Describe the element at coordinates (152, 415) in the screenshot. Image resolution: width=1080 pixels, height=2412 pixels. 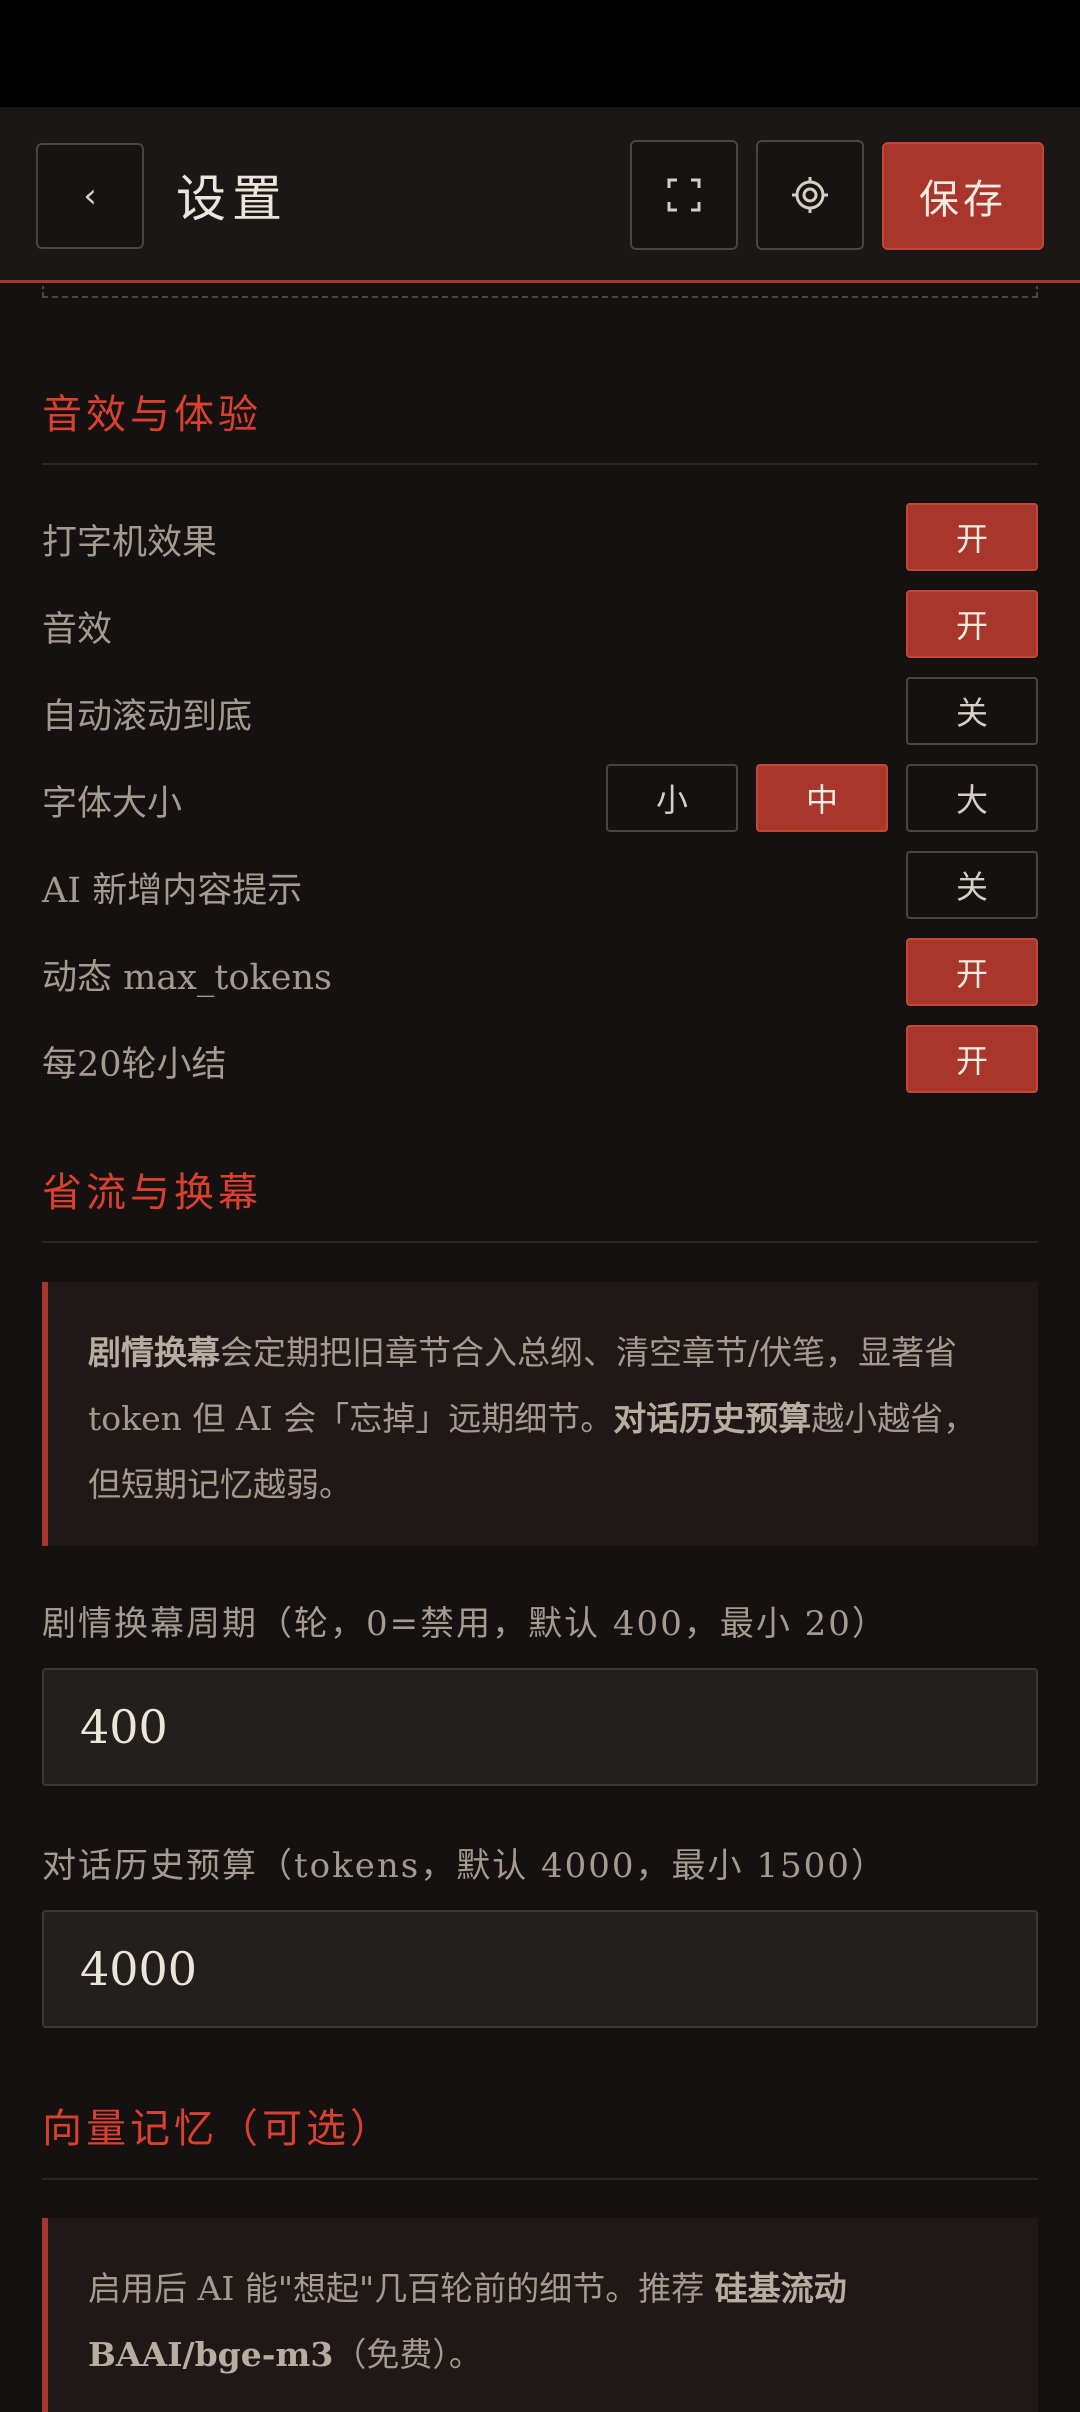
I see `section-title-experience: 音效与体验` at that location.